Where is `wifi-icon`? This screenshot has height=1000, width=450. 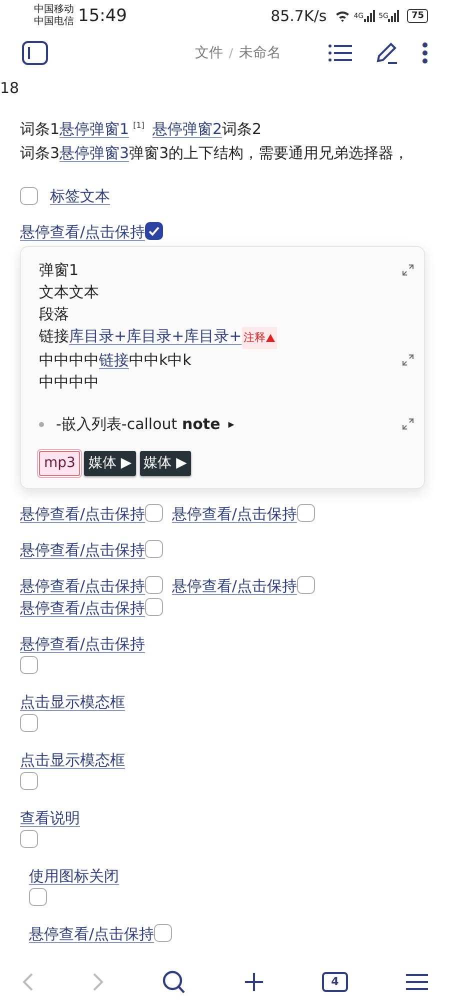
wifi-icon is located at coordinates (342, 16).